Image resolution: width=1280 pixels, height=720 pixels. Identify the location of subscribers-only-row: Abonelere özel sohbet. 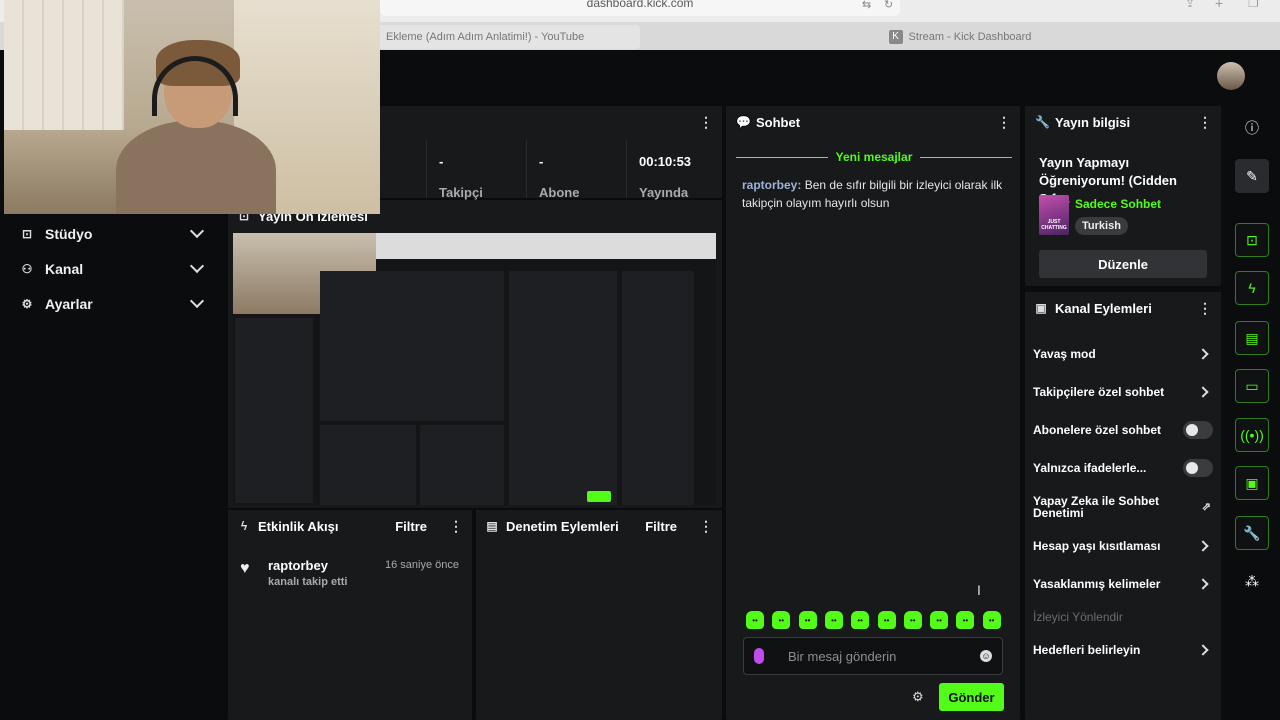
(1123, 430).